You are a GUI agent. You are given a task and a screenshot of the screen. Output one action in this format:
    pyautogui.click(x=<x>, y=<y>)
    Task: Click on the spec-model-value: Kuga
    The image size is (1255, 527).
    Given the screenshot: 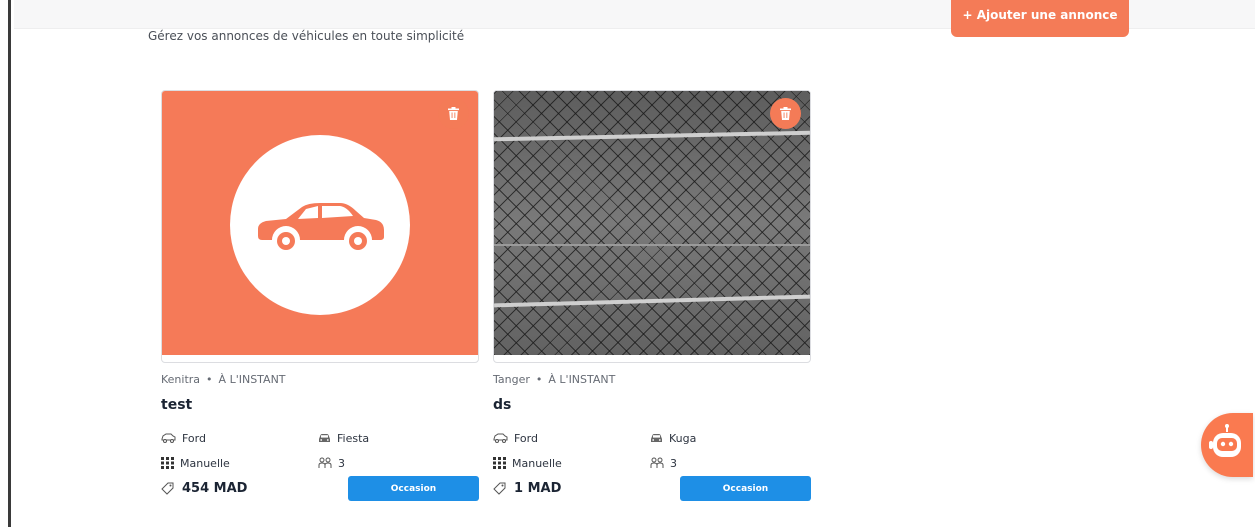 What is the action you would take?
    pyautogui.click(x=683, y=438)
    